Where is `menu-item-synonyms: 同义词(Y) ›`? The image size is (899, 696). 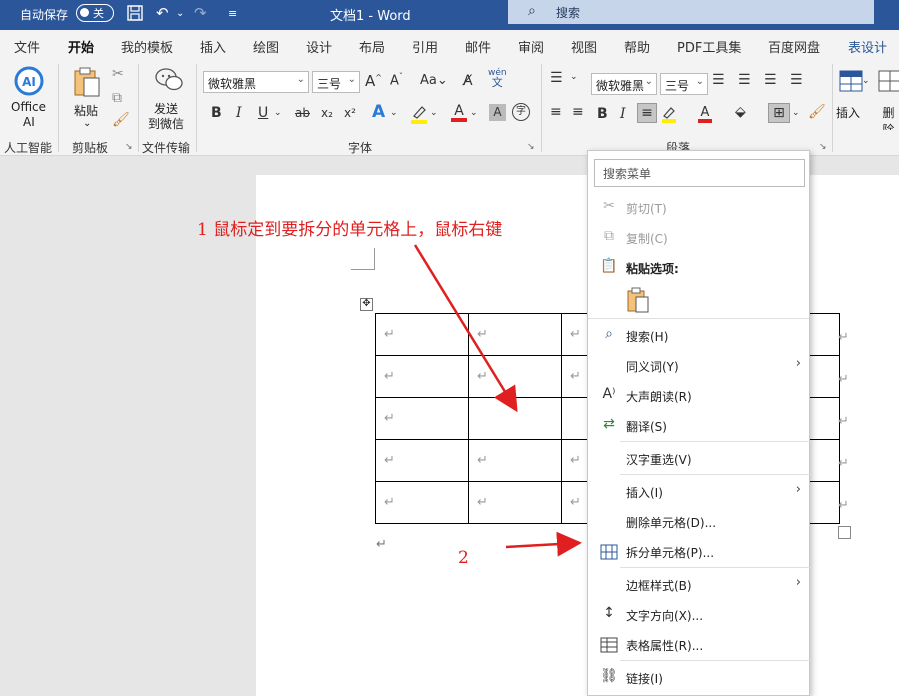 menu-item-synonyms: 同义词(Y) › is located at coordinates (698, 365).